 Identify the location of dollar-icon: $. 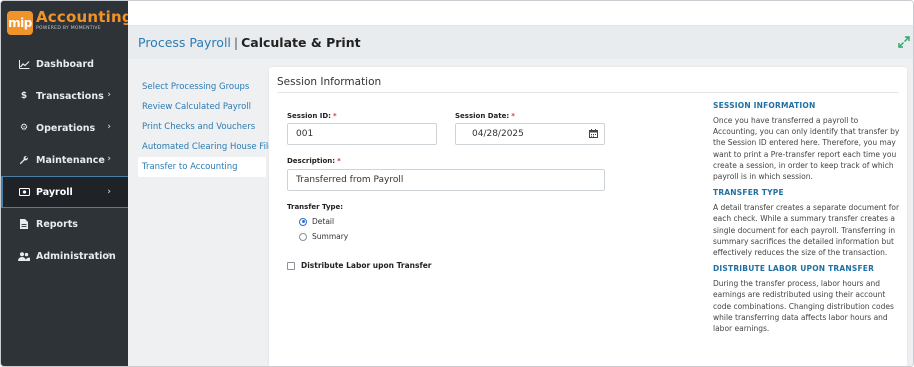
(24, 96).